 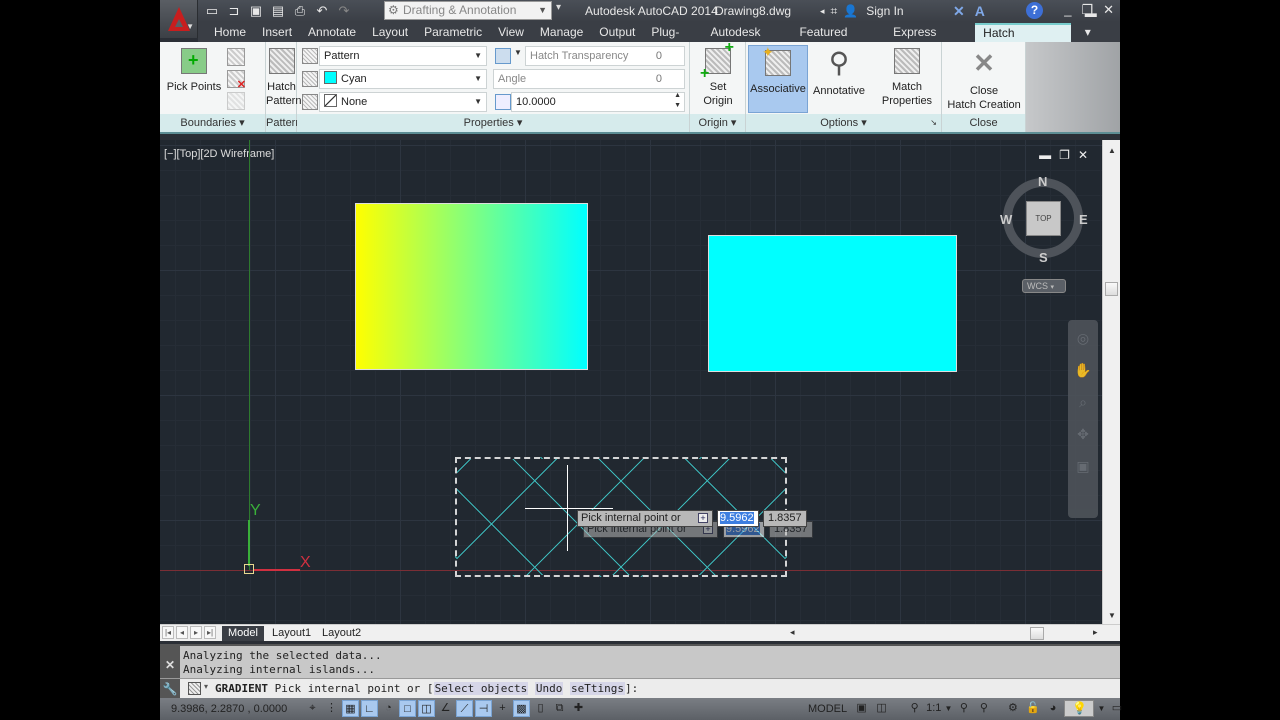 I want to click on open-folder-icon: ⊐, so click(x=234, y=11).